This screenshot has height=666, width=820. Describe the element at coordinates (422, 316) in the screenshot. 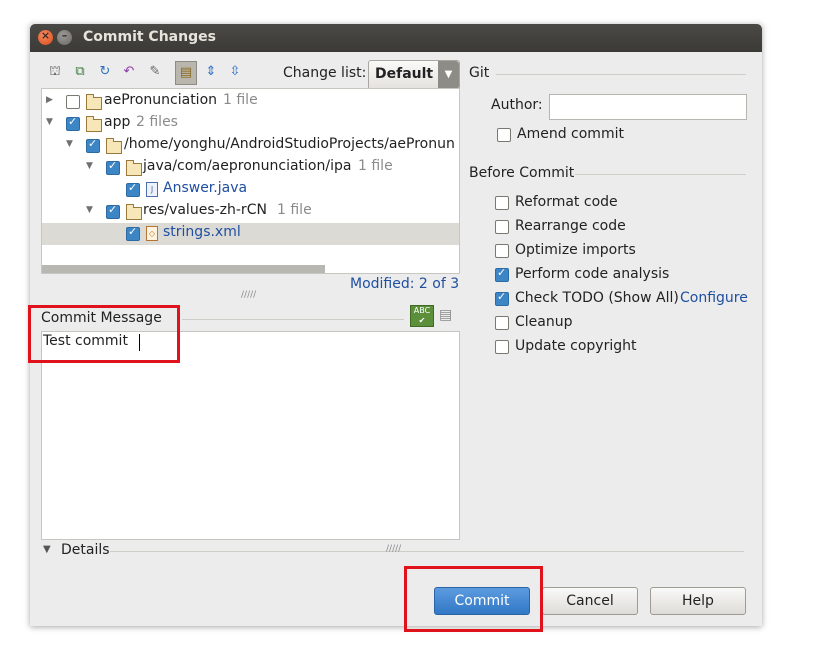

I see `spellcheck-icon: ABC ✔` at that location.